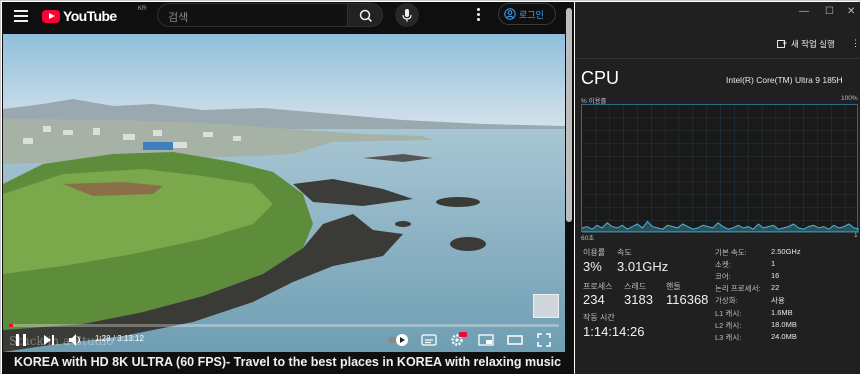 This screenshot has width=860, height=374. Describe the element at coordinates (594, 252) in the screenshot. I see `utilization-label: 이용률` at that location.